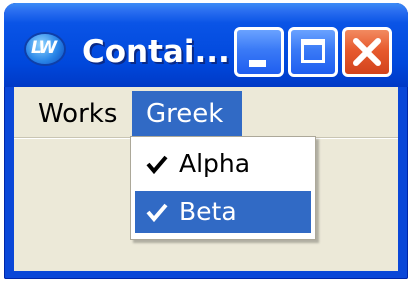  I want to click on maximize-button, so click(313, 52).